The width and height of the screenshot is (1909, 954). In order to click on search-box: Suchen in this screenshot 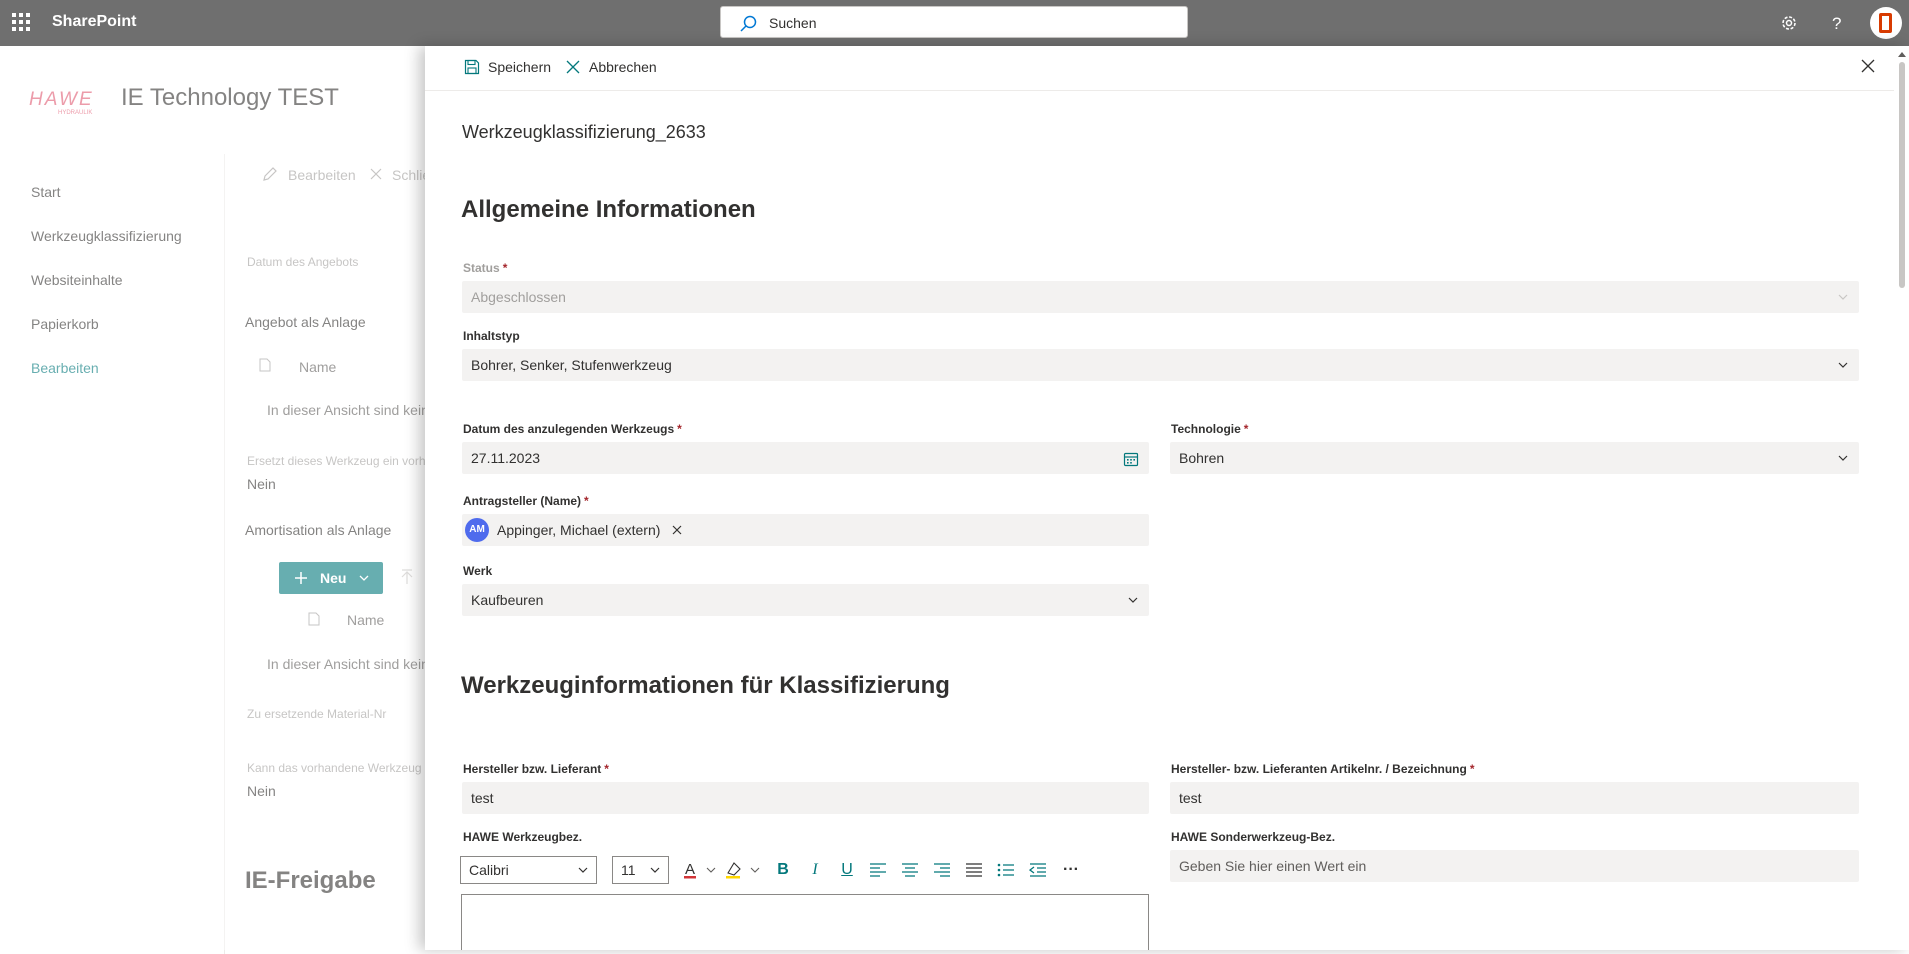, I will do `click(954, 22)`.